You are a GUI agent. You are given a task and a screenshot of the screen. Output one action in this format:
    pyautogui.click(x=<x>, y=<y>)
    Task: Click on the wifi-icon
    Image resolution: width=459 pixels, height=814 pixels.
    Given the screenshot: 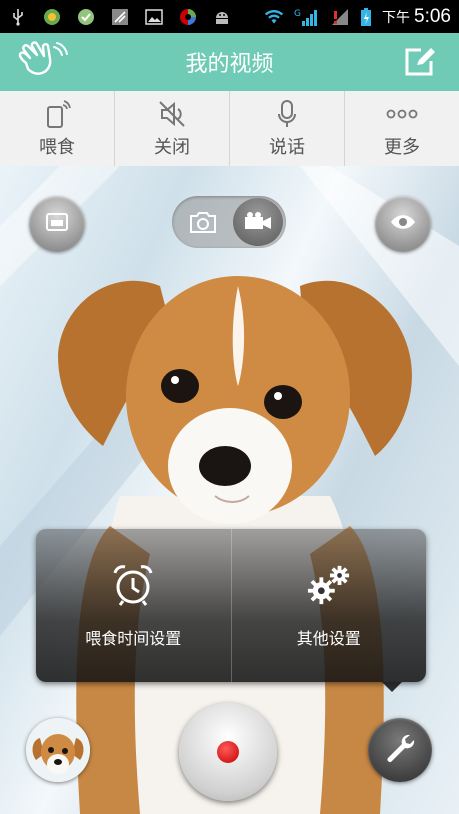 What is the action you would take?
    pyautogui.click(x=274, y=17)
    